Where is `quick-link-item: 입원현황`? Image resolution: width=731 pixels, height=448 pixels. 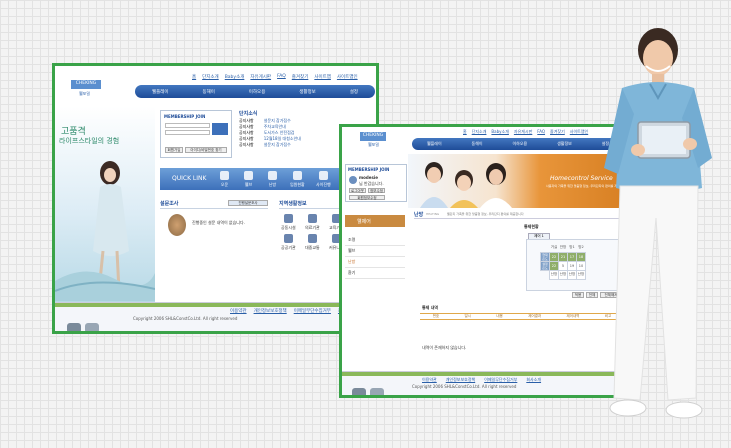
quick-link-item: 입원현황 is located at coordinates (297, 179).